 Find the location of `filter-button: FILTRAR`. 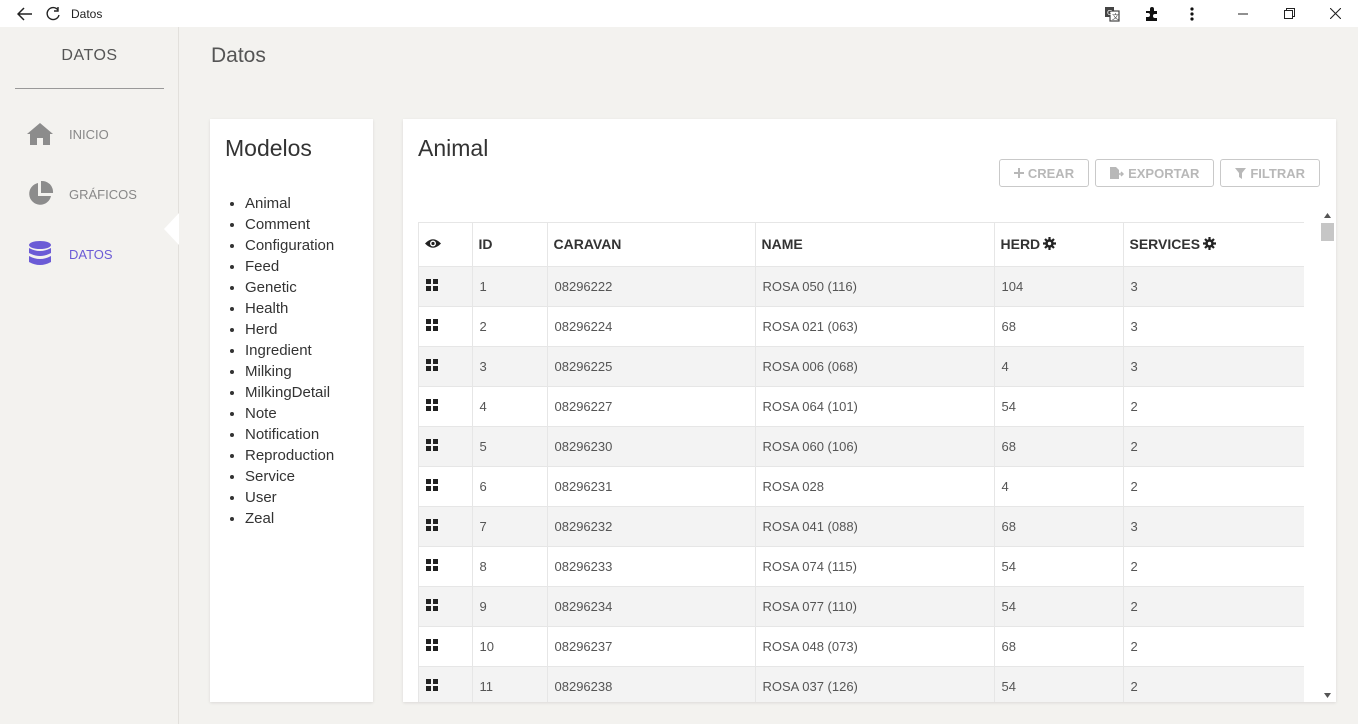

filter-button: FILTRAR is located at coordinates (1270, 173).